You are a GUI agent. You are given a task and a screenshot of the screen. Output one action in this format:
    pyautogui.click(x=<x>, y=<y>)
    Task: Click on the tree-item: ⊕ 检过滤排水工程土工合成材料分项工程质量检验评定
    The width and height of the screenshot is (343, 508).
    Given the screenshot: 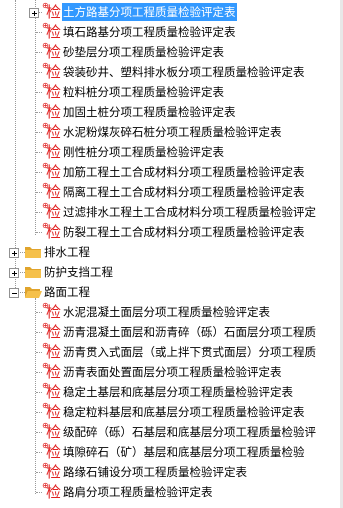 What is the action you would take?
    pyautogui.click(x=170, y=211)
    